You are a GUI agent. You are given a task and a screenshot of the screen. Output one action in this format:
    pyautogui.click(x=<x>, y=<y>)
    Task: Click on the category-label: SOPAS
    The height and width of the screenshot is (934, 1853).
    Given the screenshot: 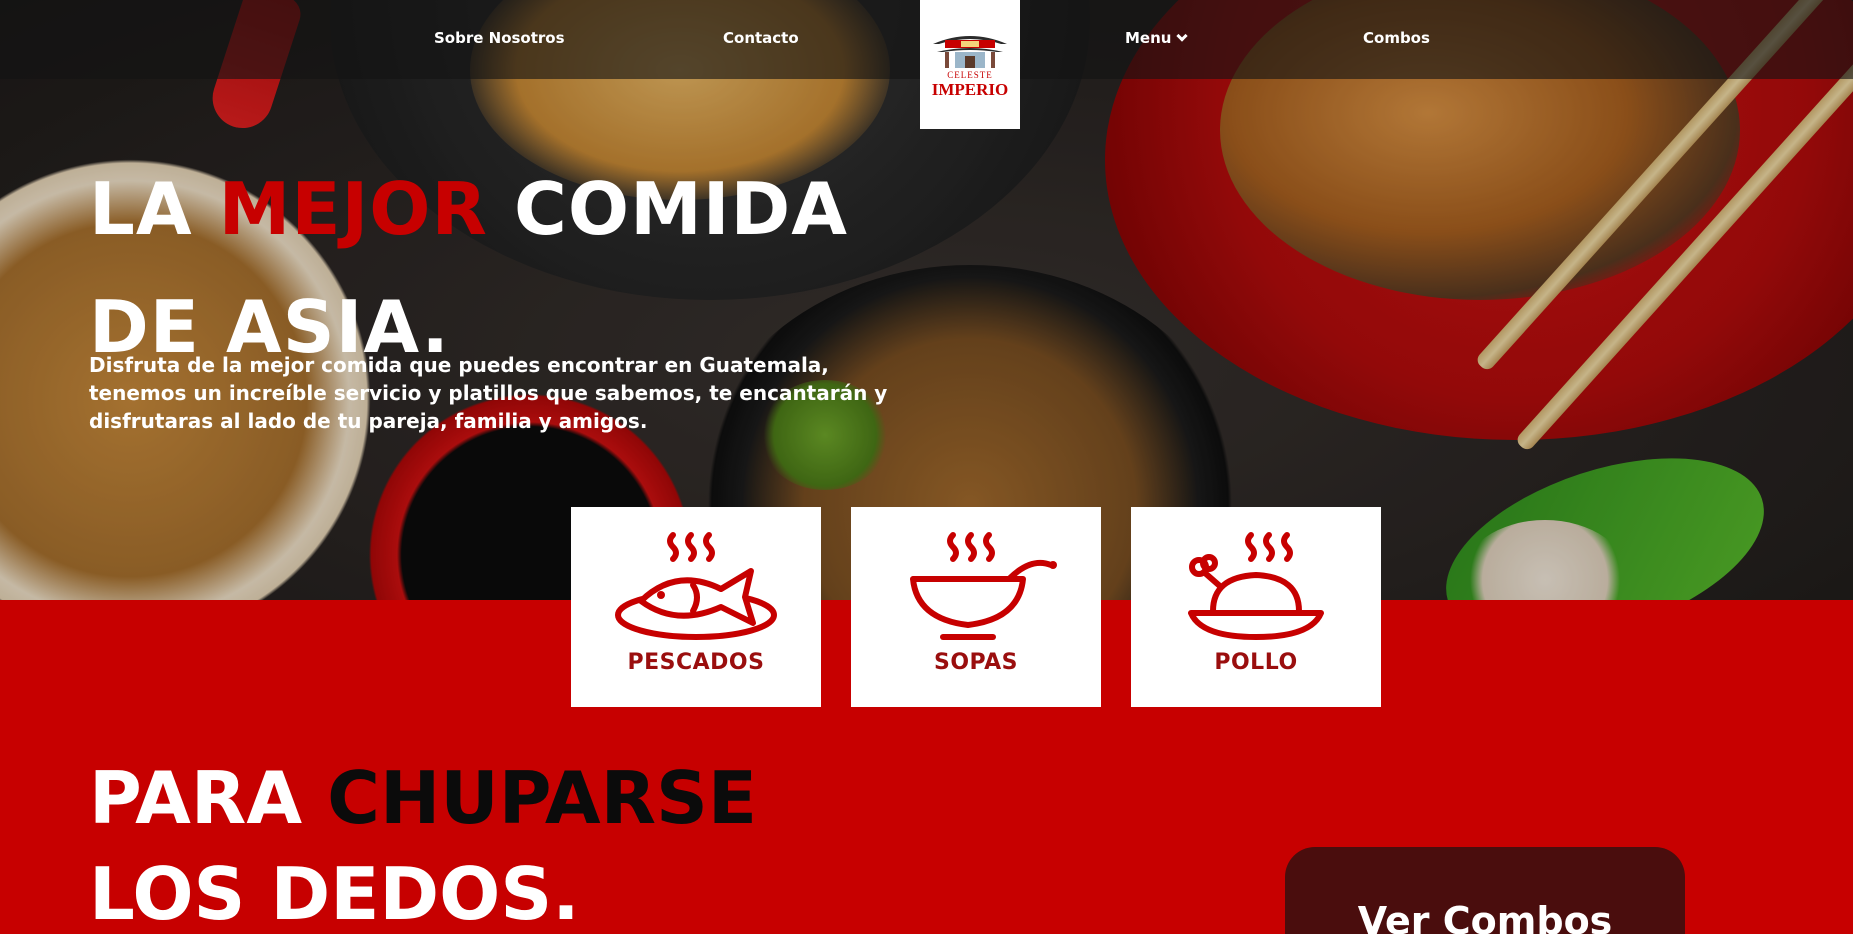 What is the action you would take?
    pyautogui.click(x=976, y=662)
    